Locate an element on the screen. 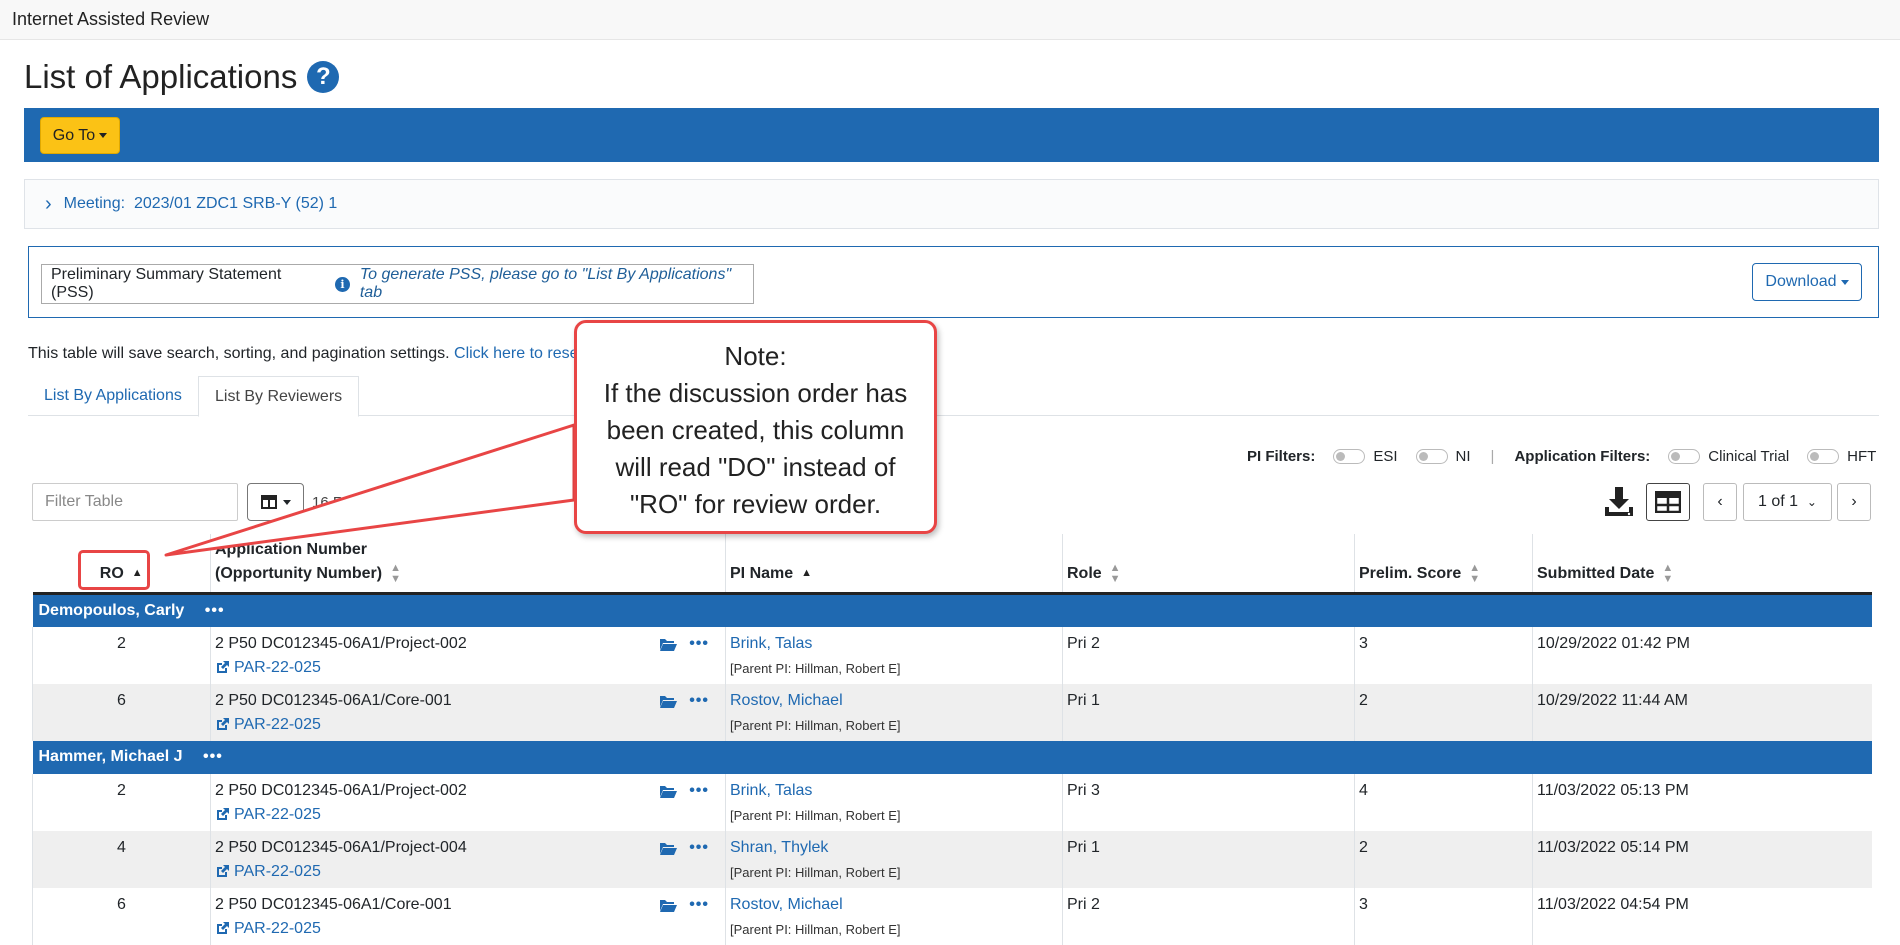 The image size is (1900, 945). col-submitted-date: Submitted Date ▲ ▼ is located at coordinates (1702, 564).